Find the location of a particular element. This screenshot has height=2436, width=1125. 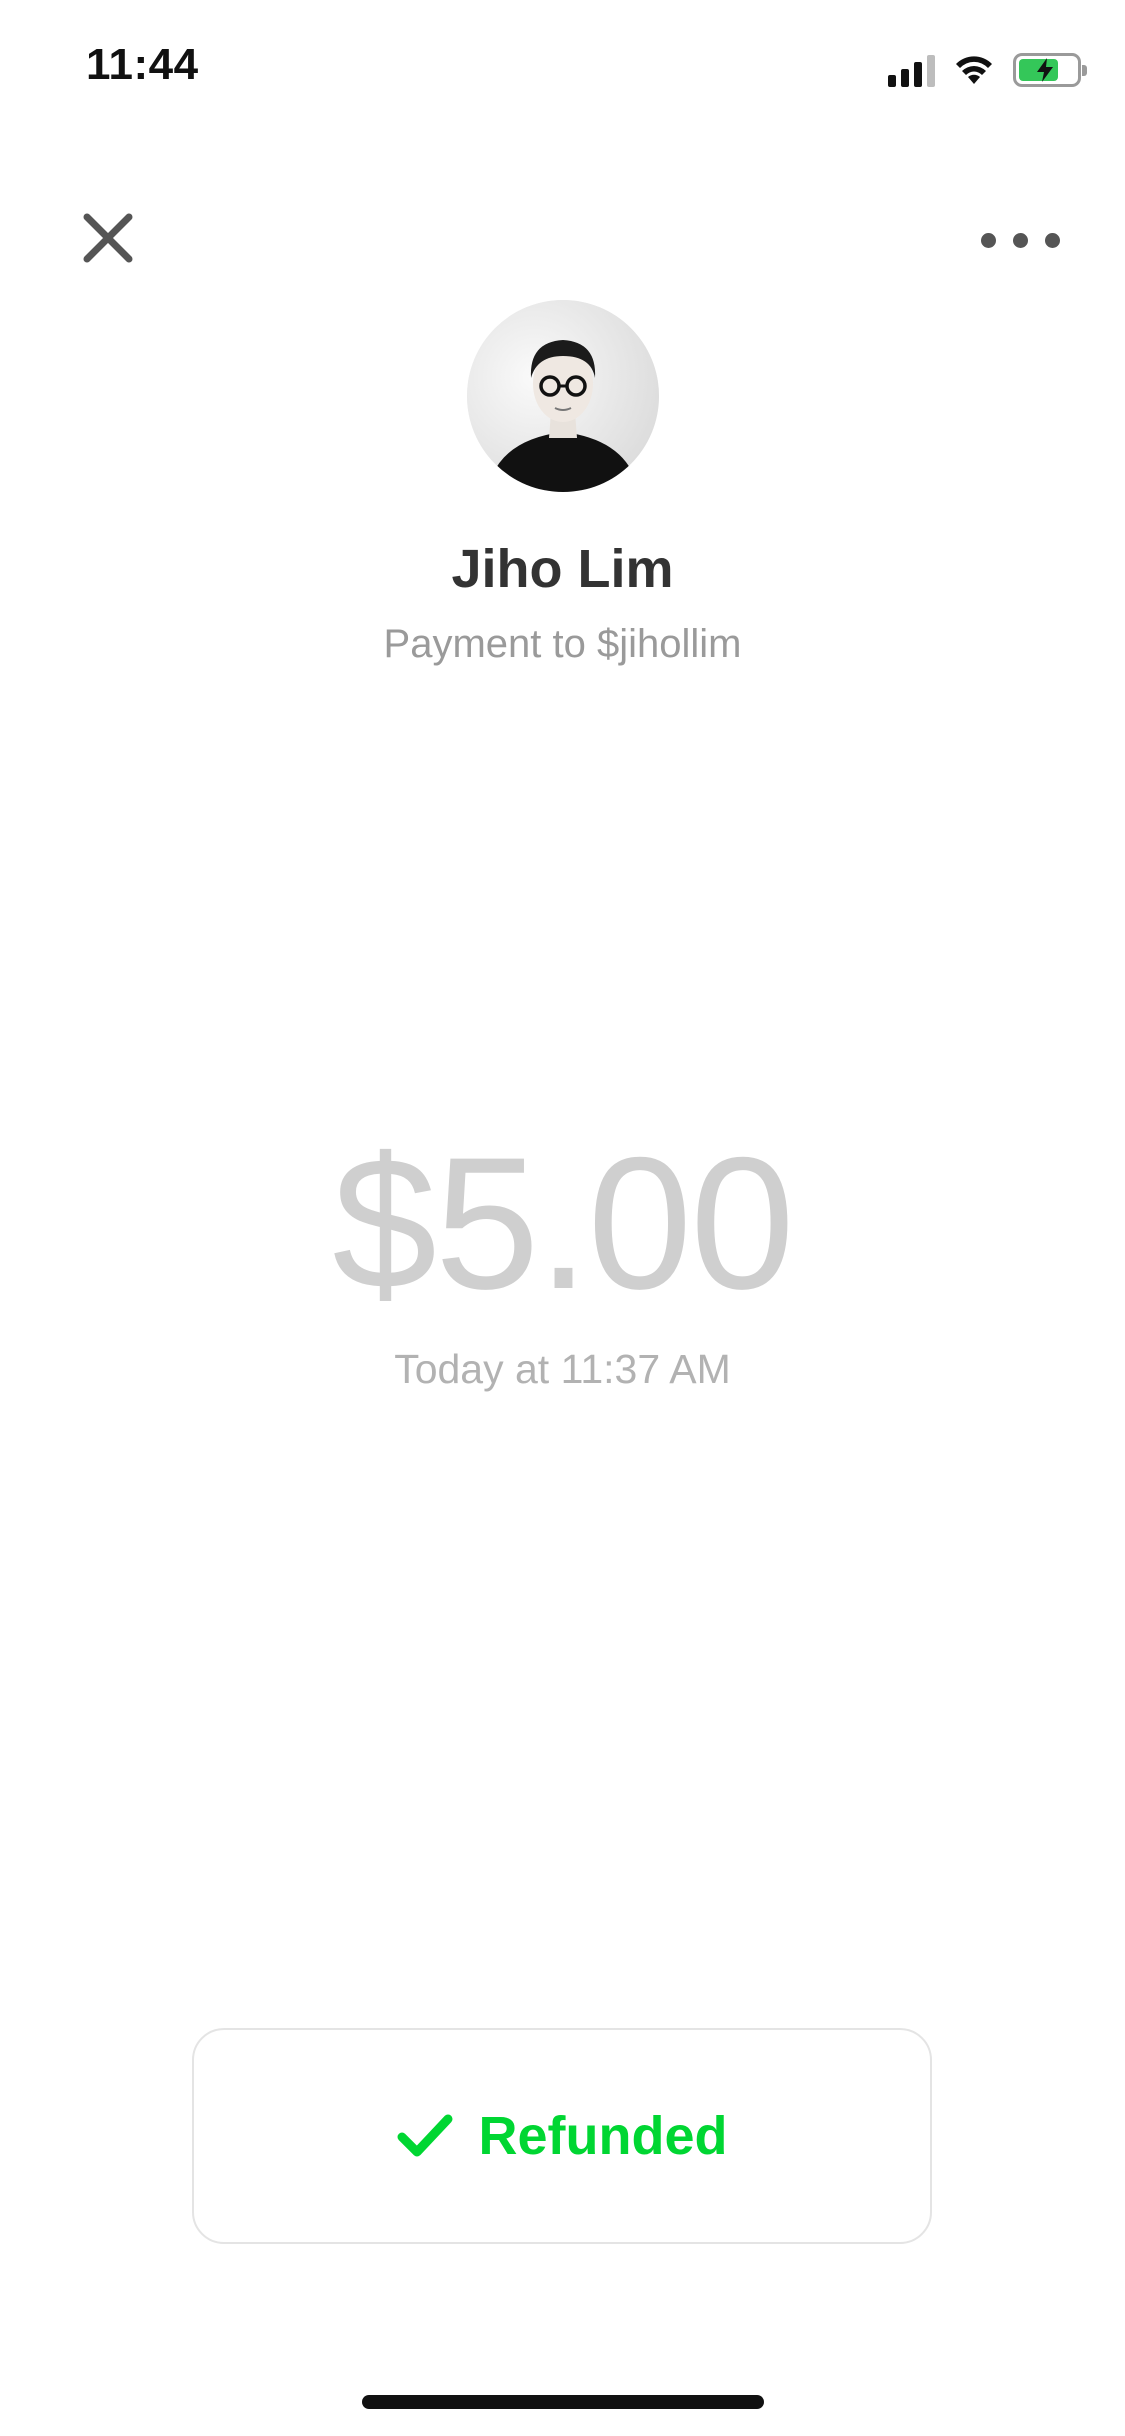

wifi-icon is located at coordinates (974, 70).